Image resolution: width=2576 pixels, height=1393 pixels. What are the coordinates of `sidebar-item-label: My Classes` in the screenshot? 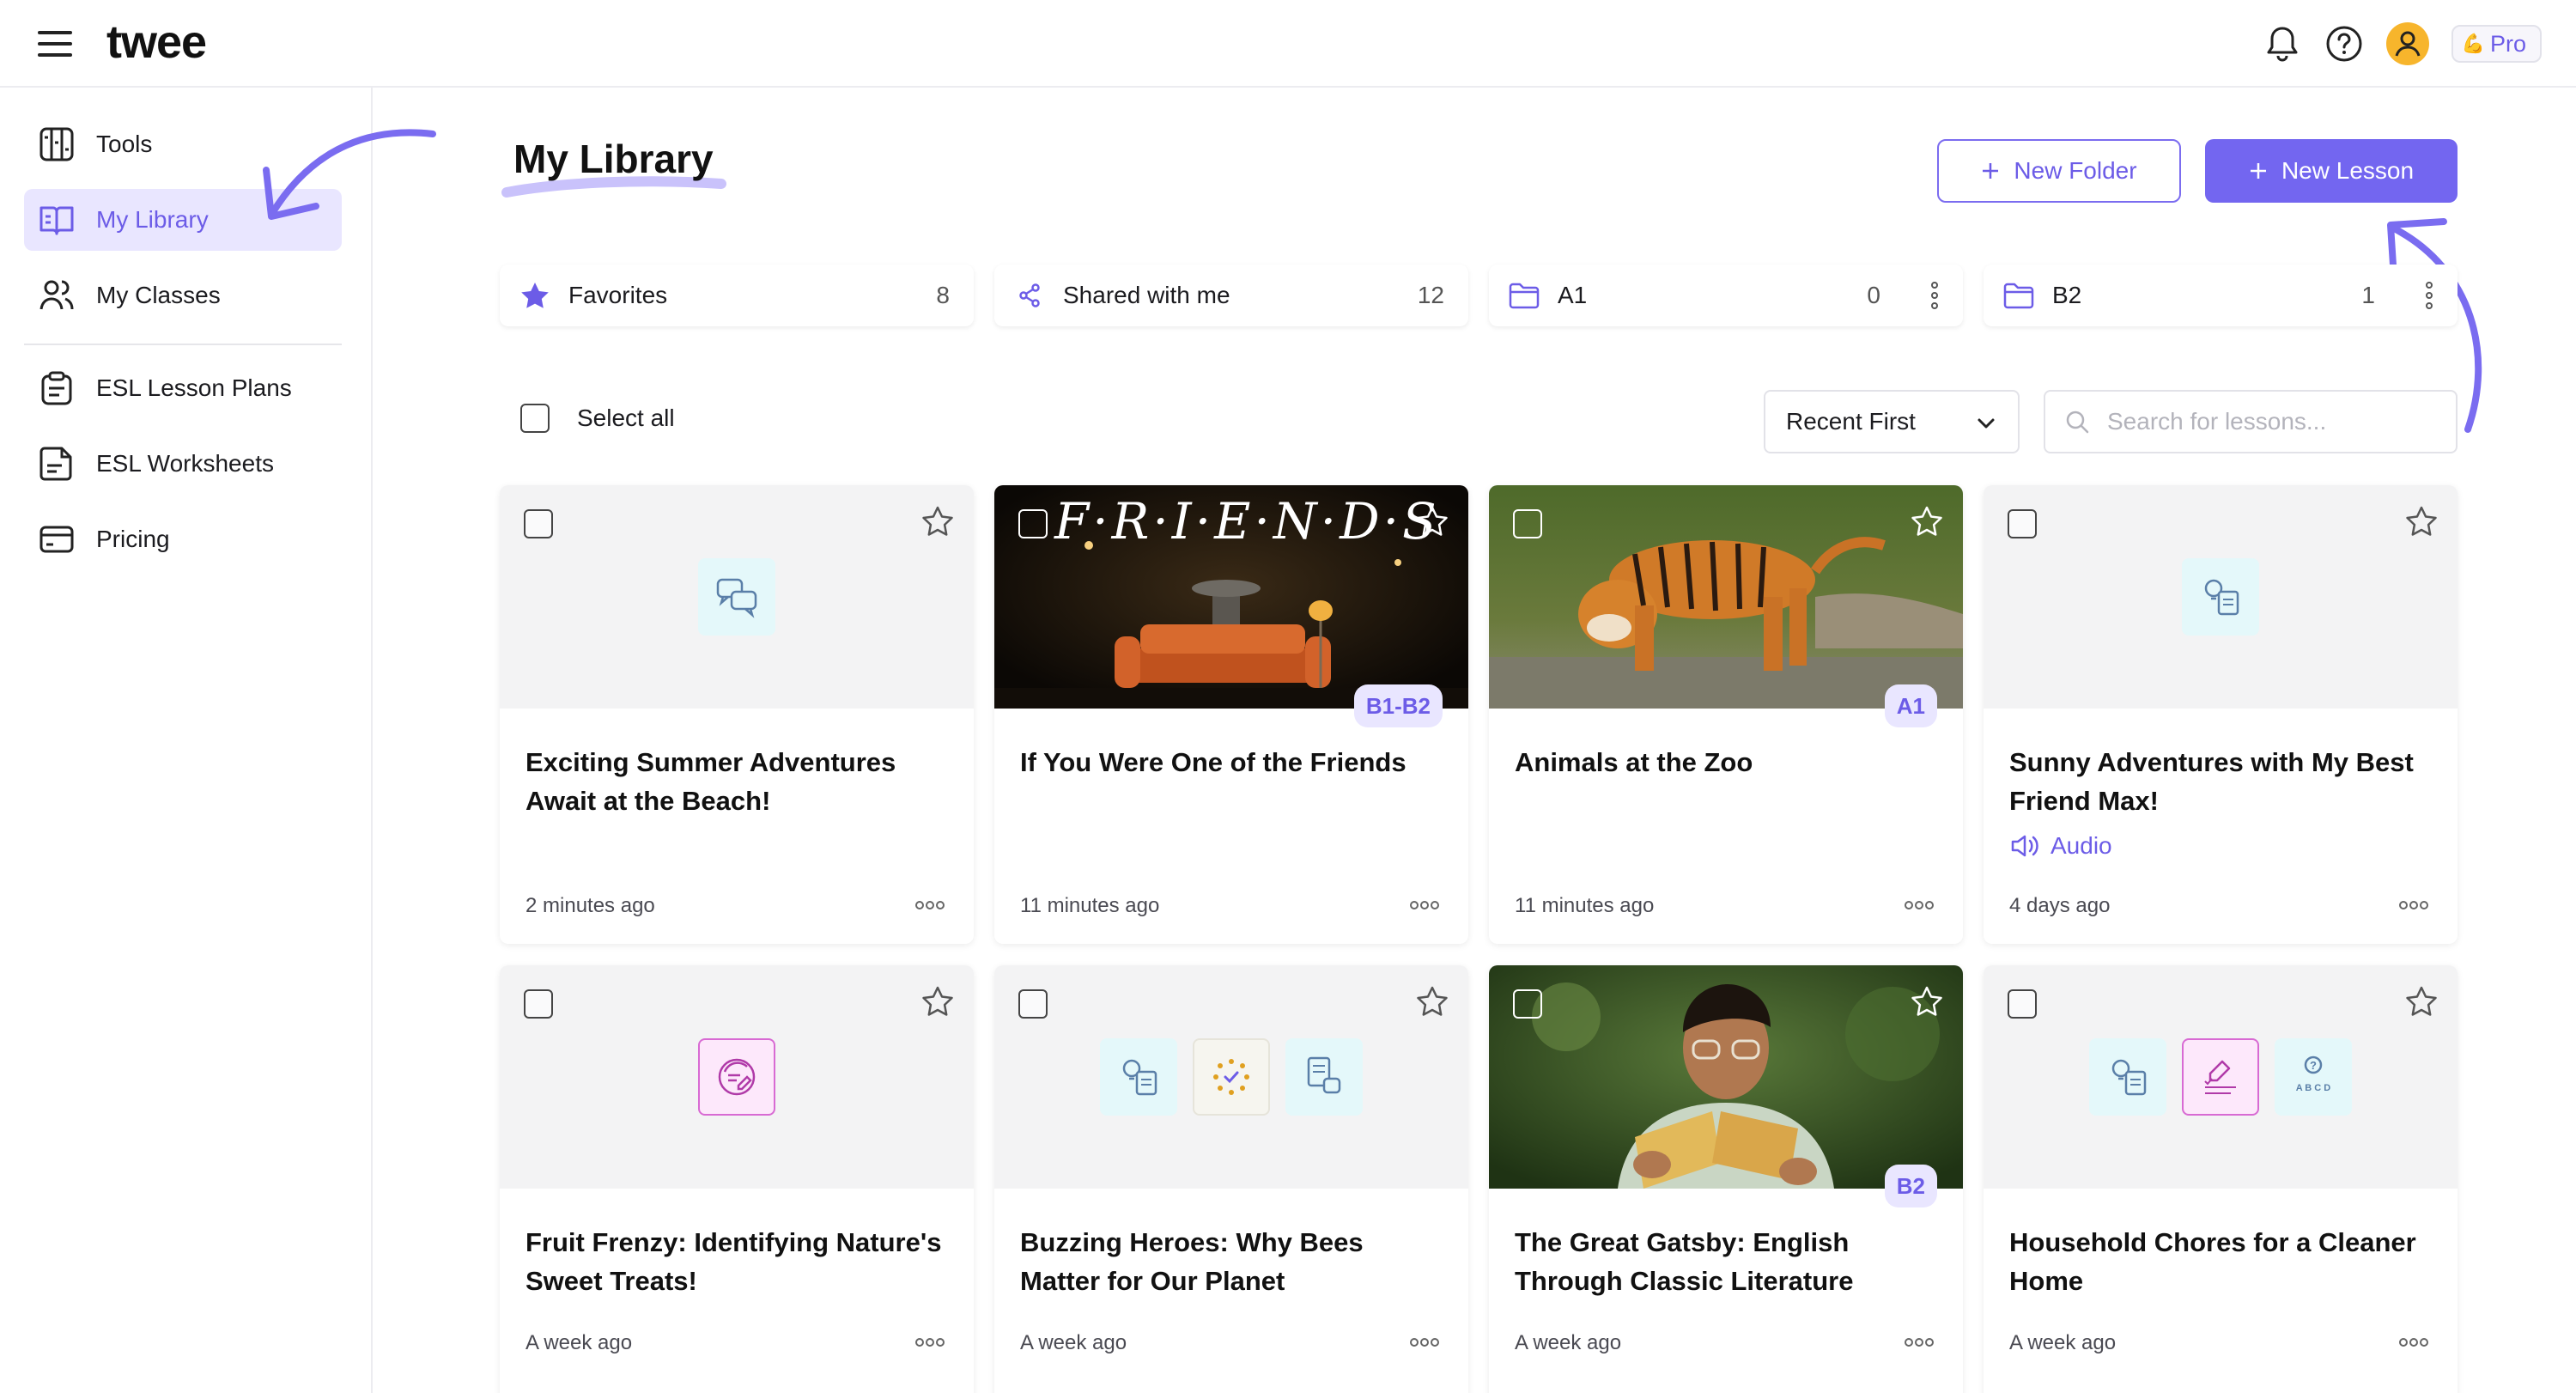 It's located at (159, 295).